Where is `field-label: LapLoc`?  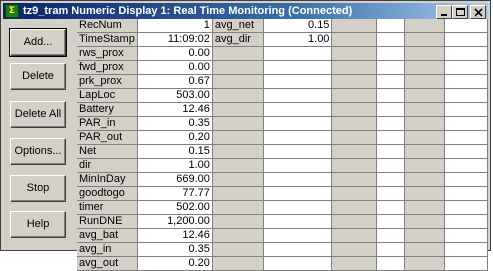
field-label: LapLoc is located at coordinates (107, 95).